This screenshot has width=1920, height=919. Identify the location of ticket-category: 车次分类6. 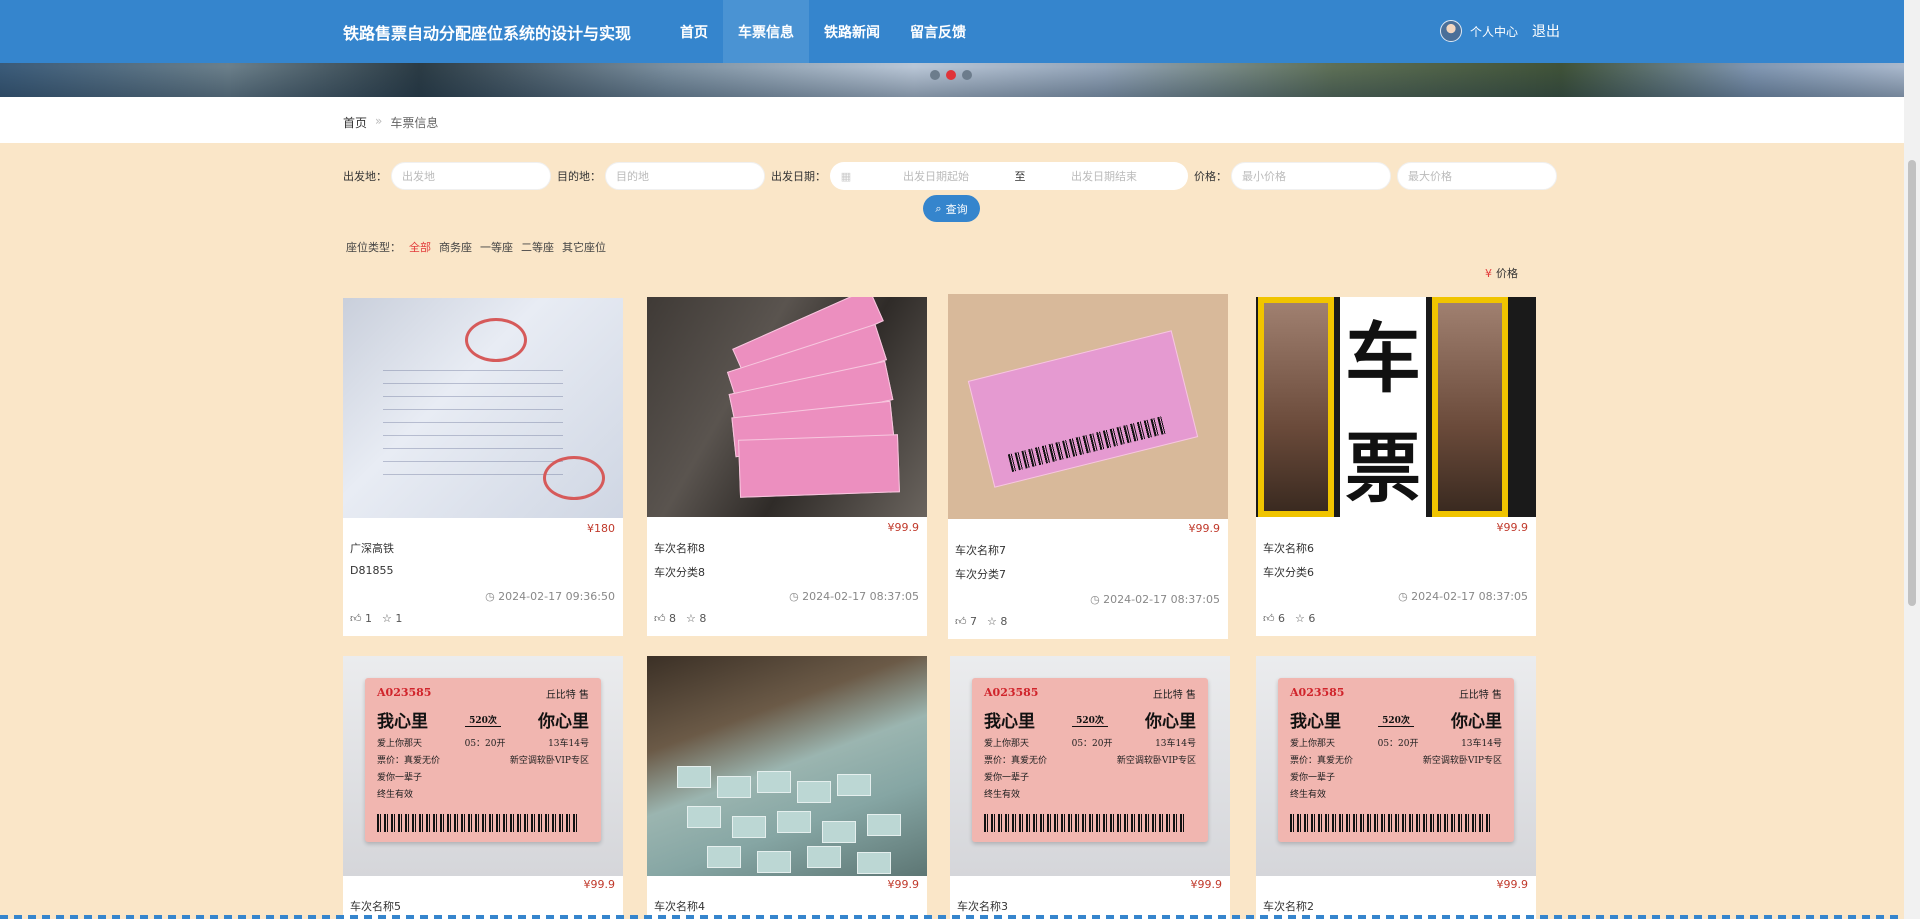
(1288, 572).